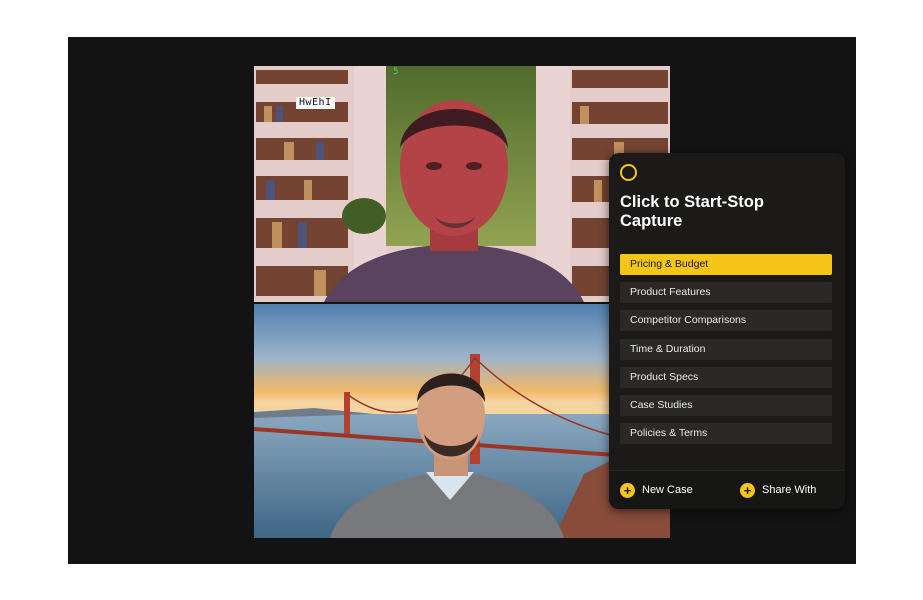 The width and height of the screenshot is (923, 600). What do you see at coordinates (726, 405) in the screenshot?
I see `topic-case-studies: Case Studies` at bounding box center [726, 405].